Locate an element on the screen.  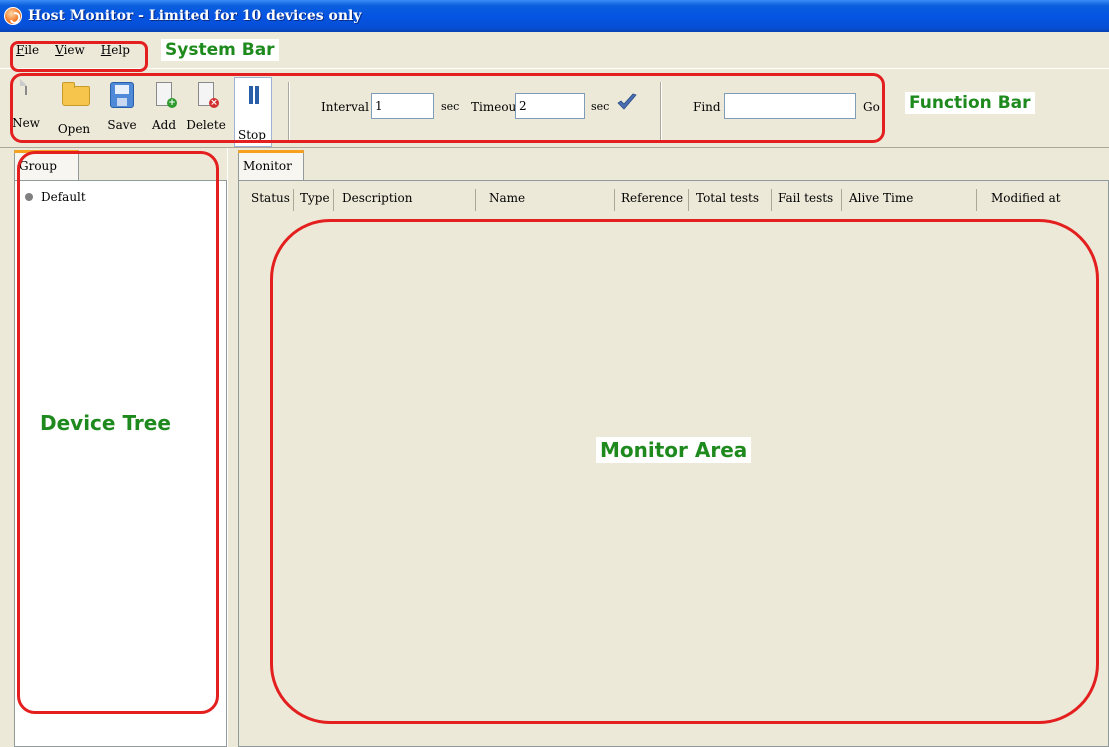
timeout-input is located at coordinates (550, 106).